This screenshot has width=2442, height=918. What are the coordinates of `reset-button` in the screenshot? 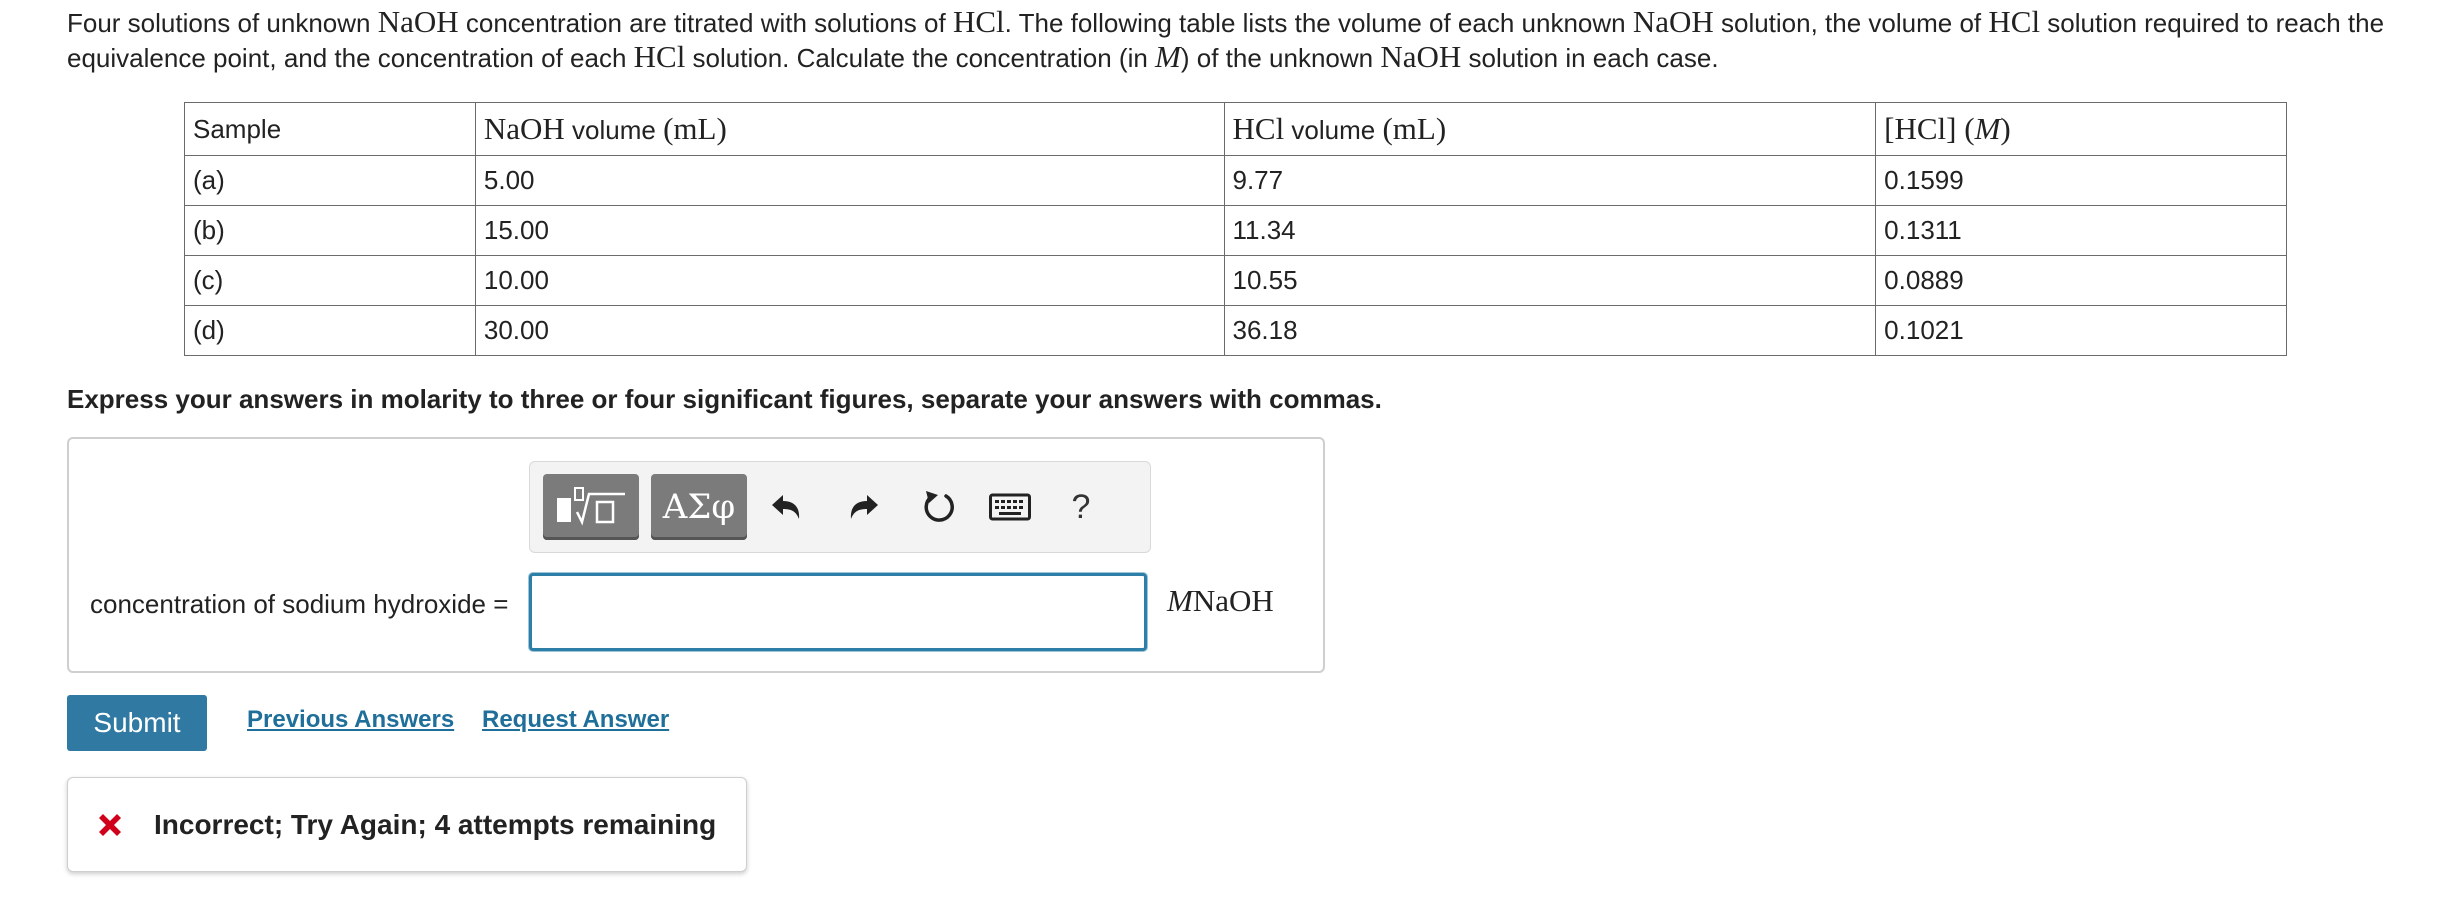 It's located at (940, 507).